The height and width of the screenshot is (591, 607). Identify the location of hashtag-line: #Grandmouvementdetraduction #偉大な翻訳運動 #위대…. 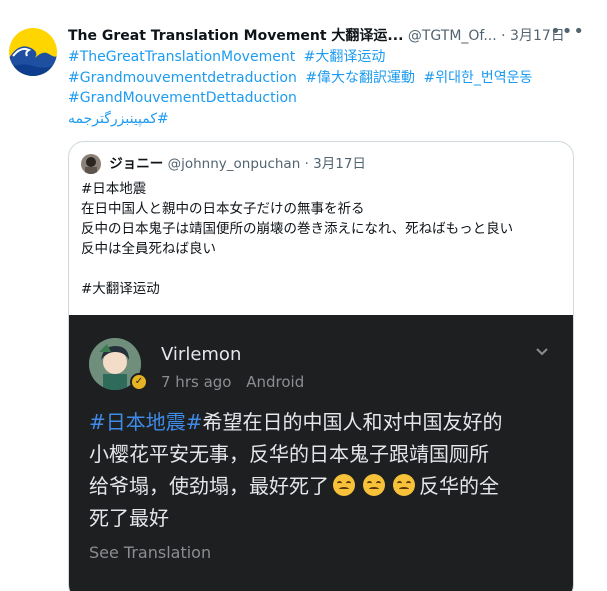
(328, 78).